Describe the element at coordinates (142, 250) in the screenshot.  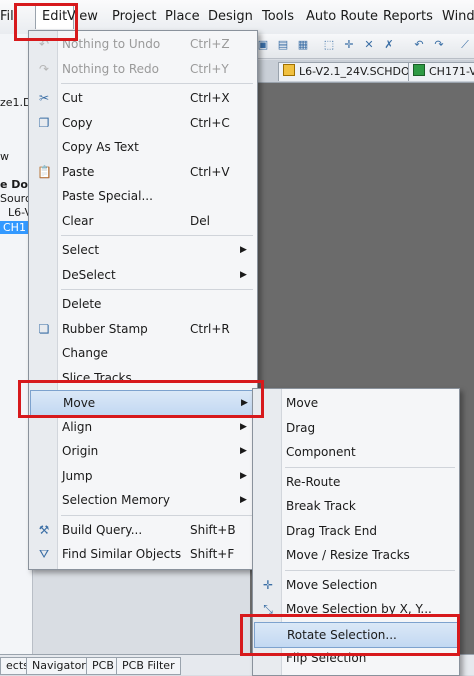
I see `menu-item-select: Select ▶` at that location.